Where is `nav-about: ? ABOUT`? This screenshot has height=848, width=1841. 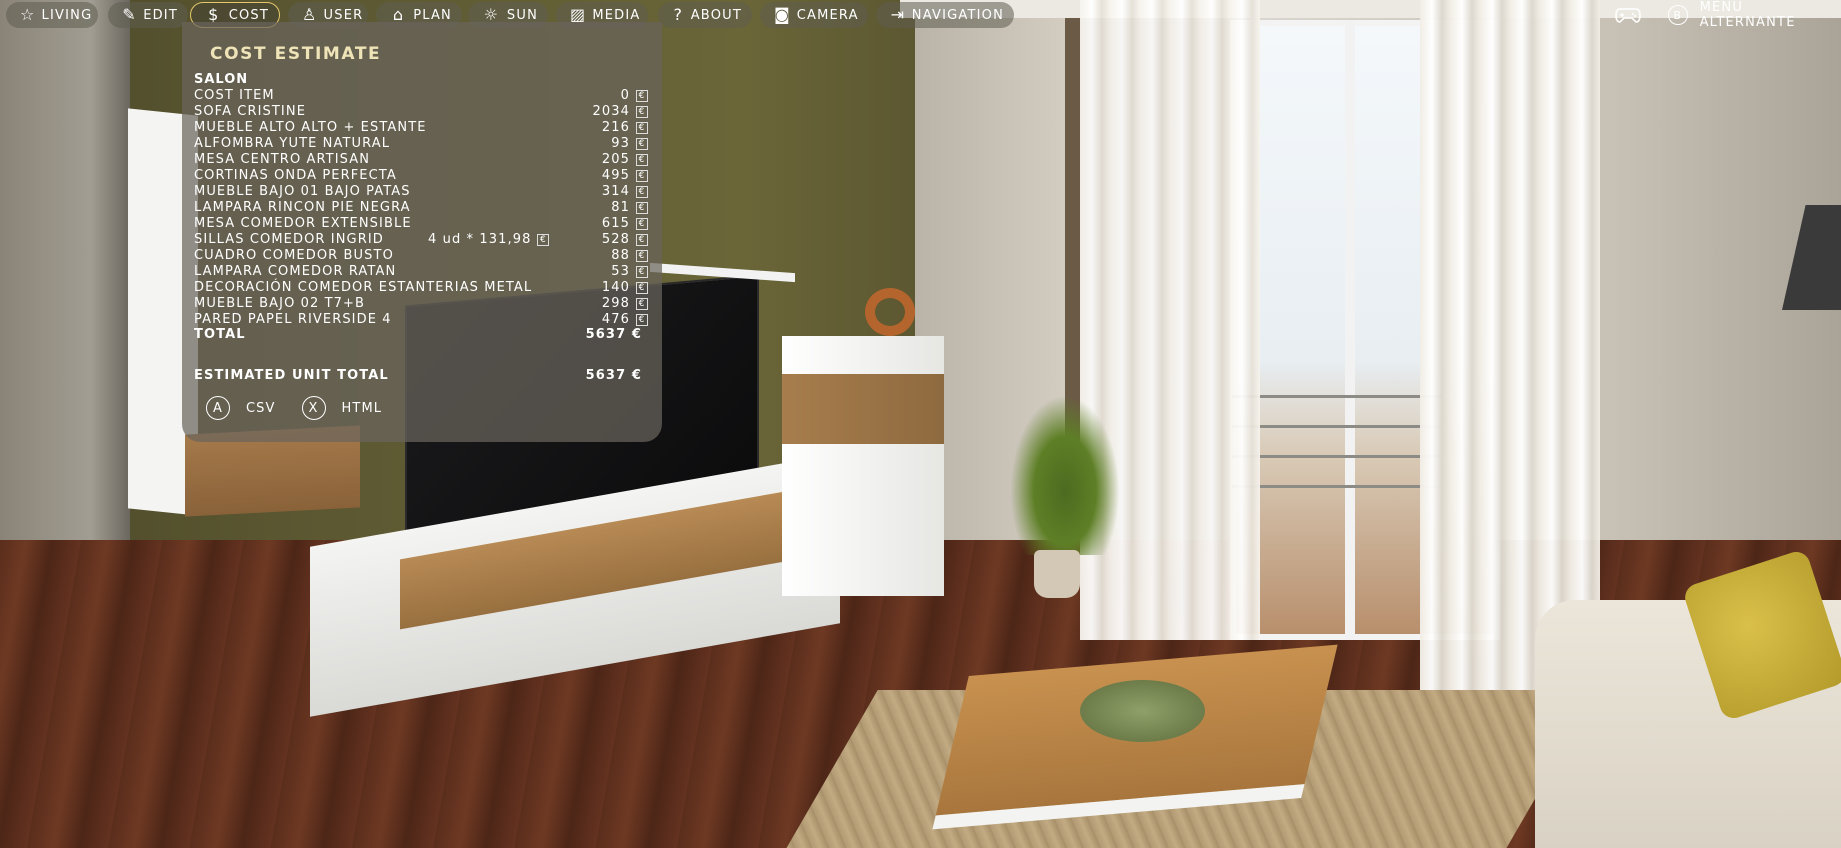
nav-about: ? ABOUT is located at coordinates (705, 15).